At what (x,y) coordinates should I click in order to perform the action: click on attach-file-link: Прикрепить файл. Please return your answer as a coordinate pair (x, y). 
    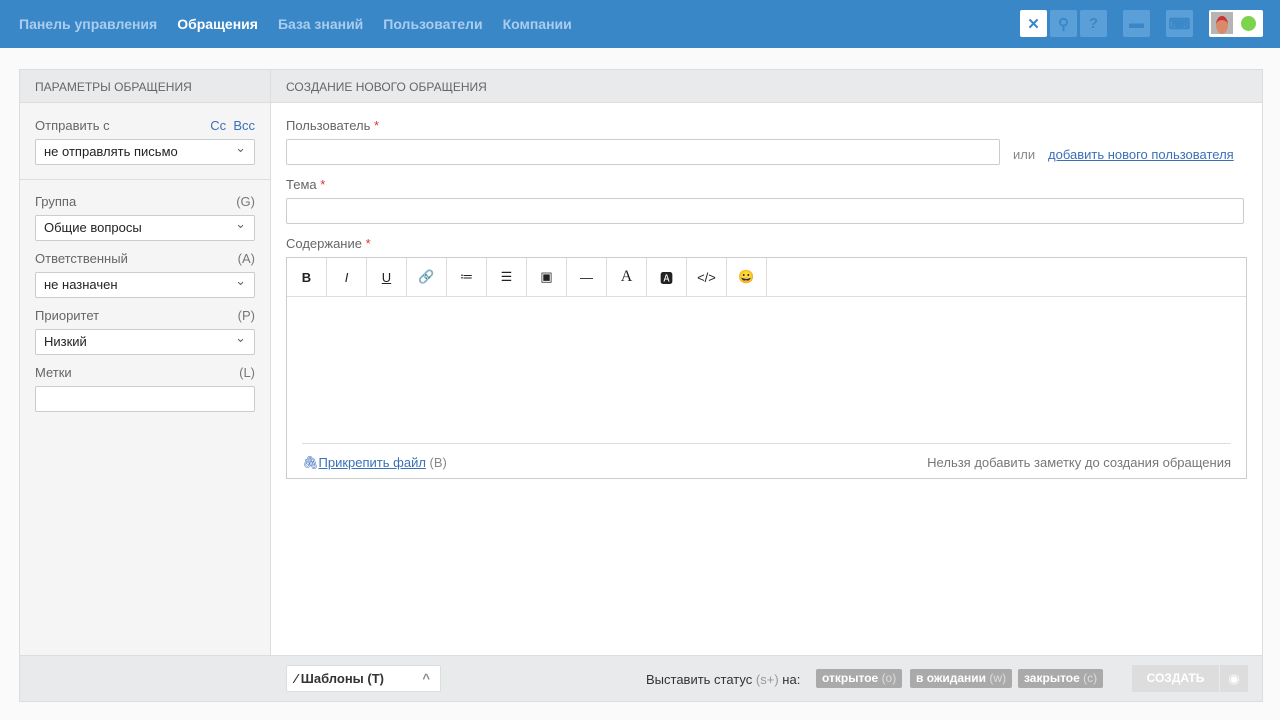
    Looking at the image, I should click on (372, 462).